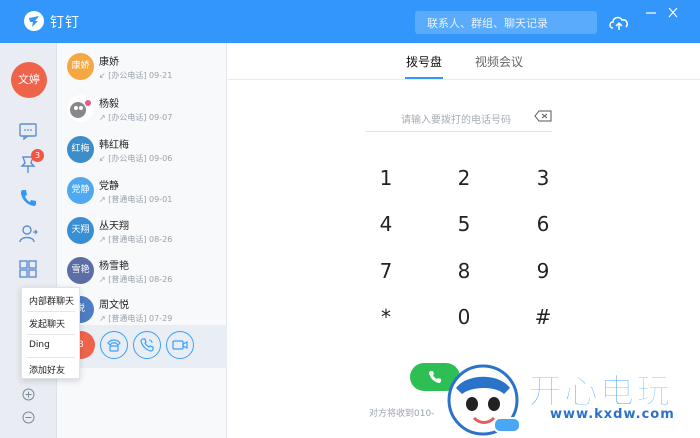  I want to click on call-record: ↗ [办公电话] 09-07, so click(136, 117).